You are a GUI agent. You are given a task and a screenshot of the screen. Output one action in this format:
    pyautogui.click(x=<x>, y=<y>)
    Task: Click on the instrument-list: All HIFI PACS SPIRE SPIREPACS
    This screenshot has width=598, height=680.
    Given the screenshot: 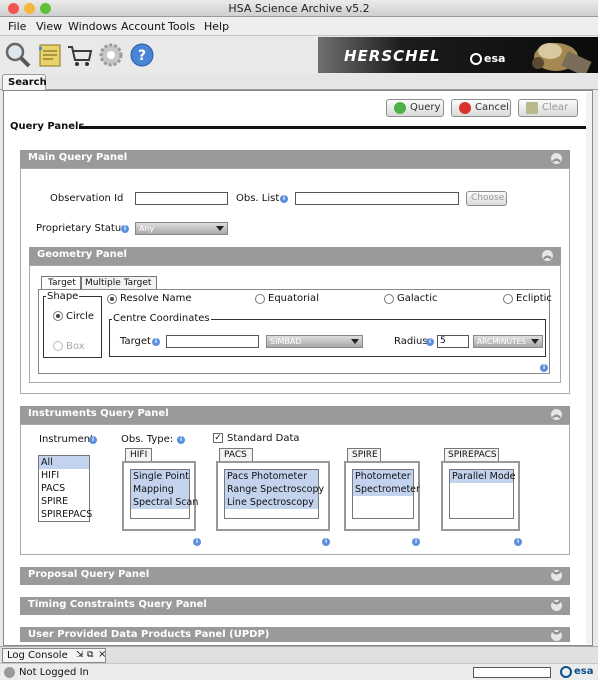 What is the action you would take?
    pyautogui.click(x=65, y=488)
    